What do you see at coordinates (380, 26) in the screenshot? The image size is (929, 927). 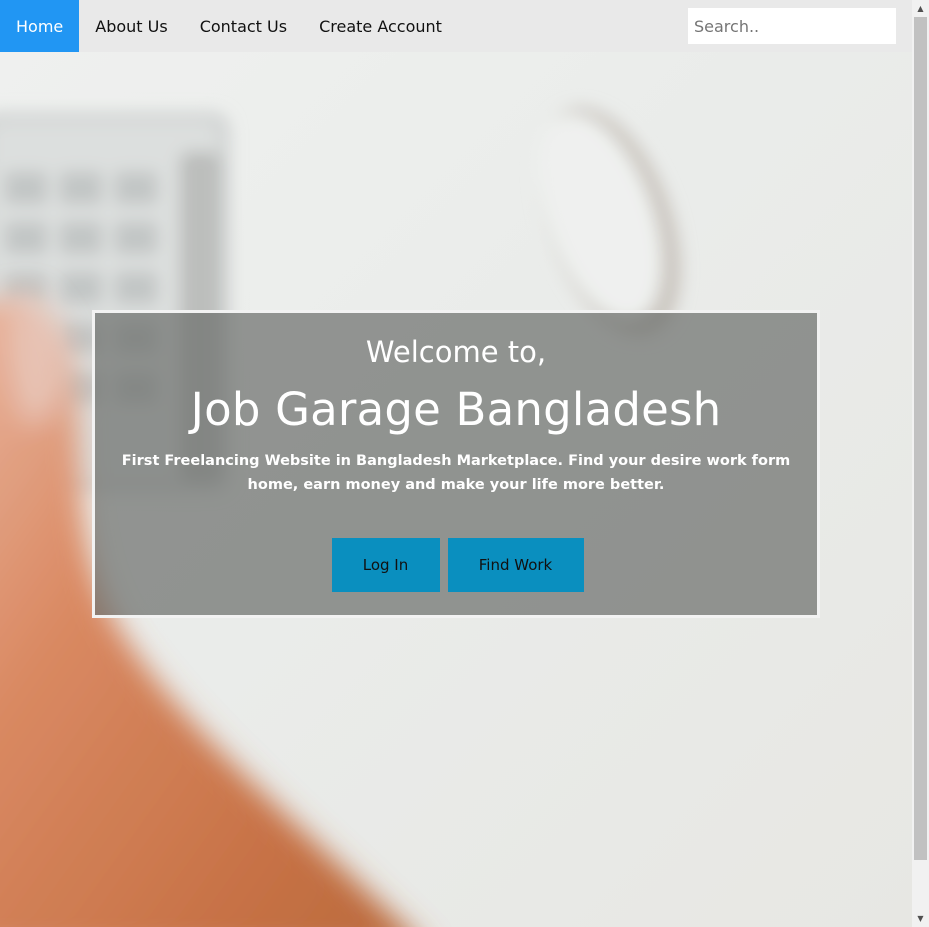 I see `nav-create-account: Create Account` at bounding box center [380, 26].